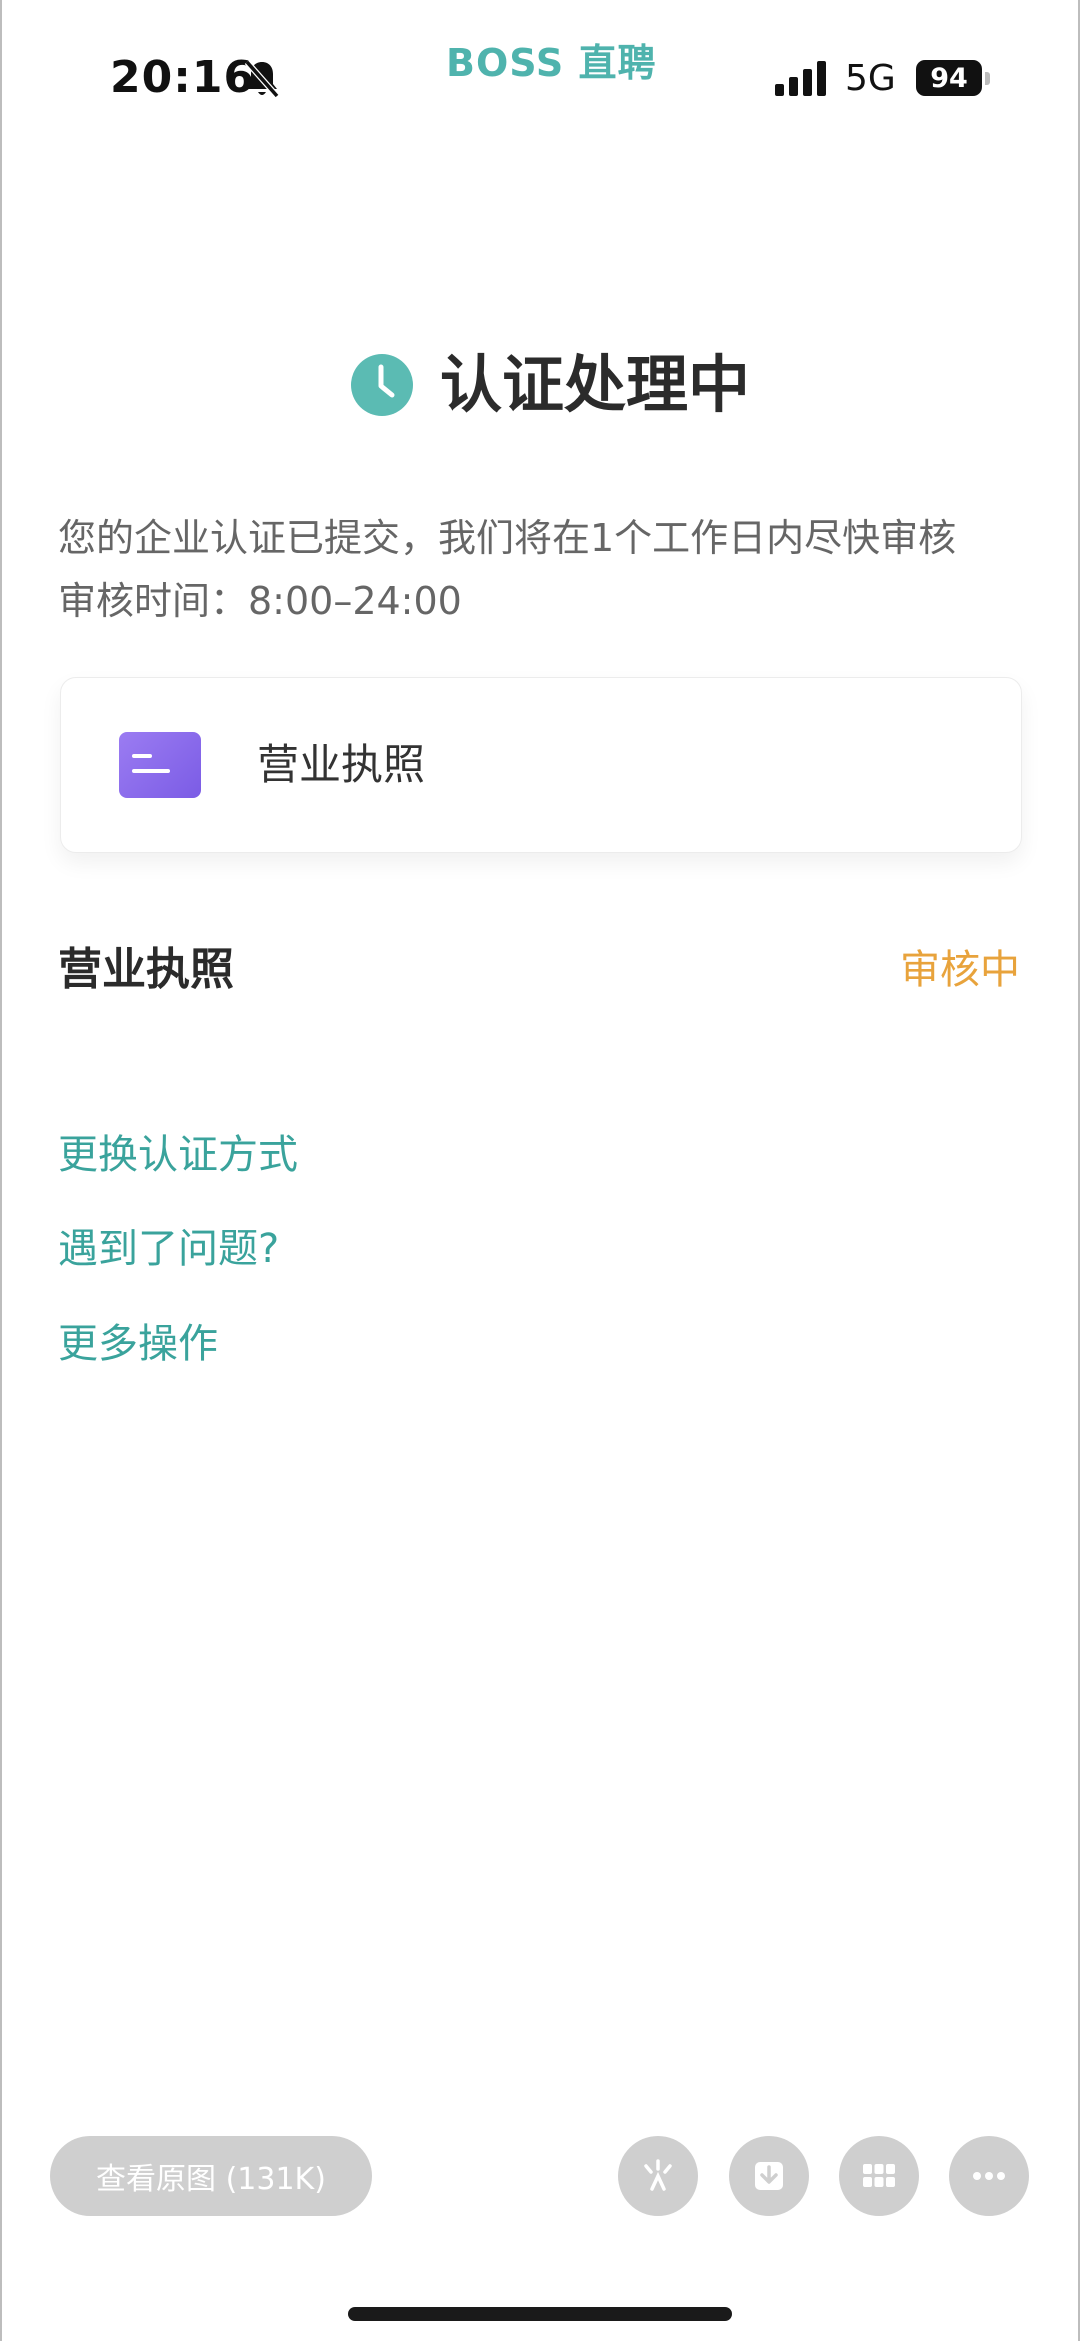 The height and width of the screenshot is (2341, 1080). What do you see at coordinates (1, 1170) in the screenshot?
I see `frame-edge-left` at bounding box center [1, 1170].